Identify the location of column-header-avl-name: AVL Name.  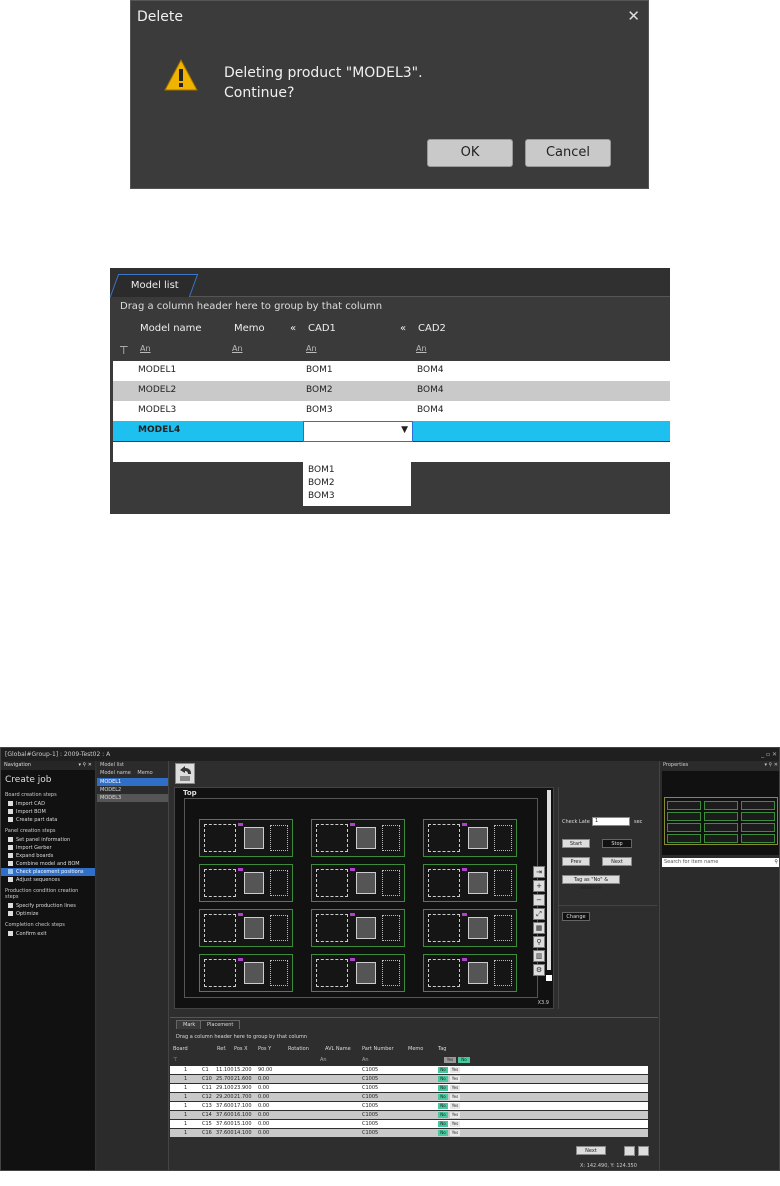
(338, 1049).